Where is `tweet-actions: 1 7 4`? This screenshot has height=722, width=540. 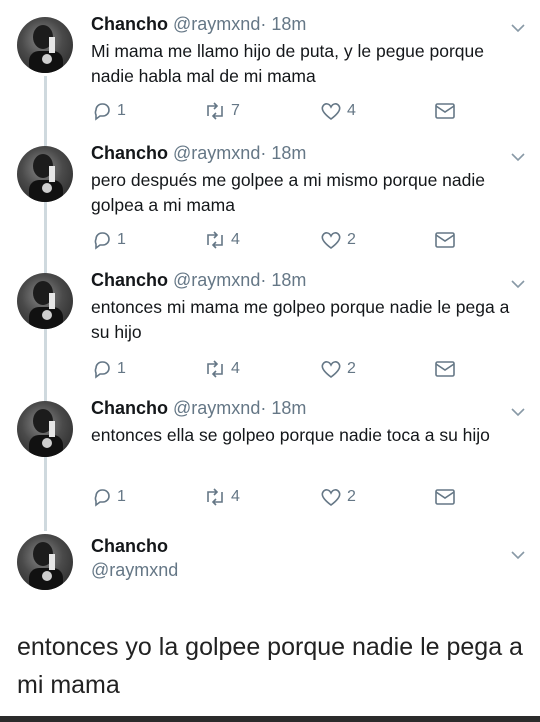 tweet-actions: 1 7 4 is located at coordinates (281, 111).